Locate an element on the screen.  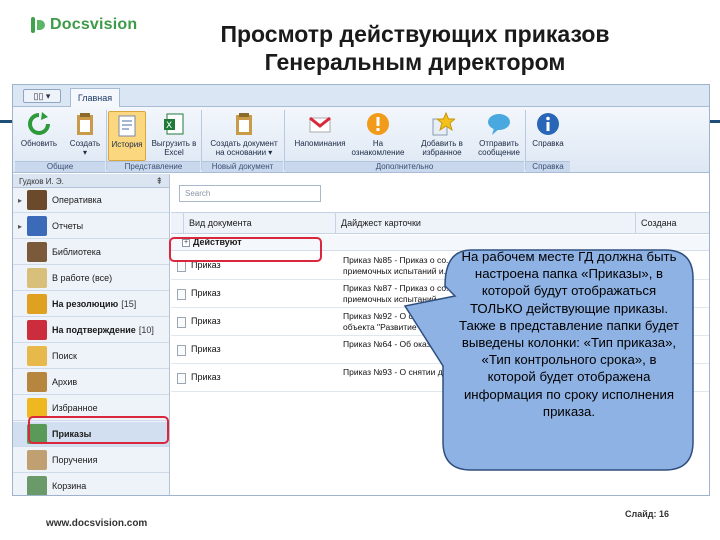
docsvision-logo-icon is located at coordinates (38, 25).